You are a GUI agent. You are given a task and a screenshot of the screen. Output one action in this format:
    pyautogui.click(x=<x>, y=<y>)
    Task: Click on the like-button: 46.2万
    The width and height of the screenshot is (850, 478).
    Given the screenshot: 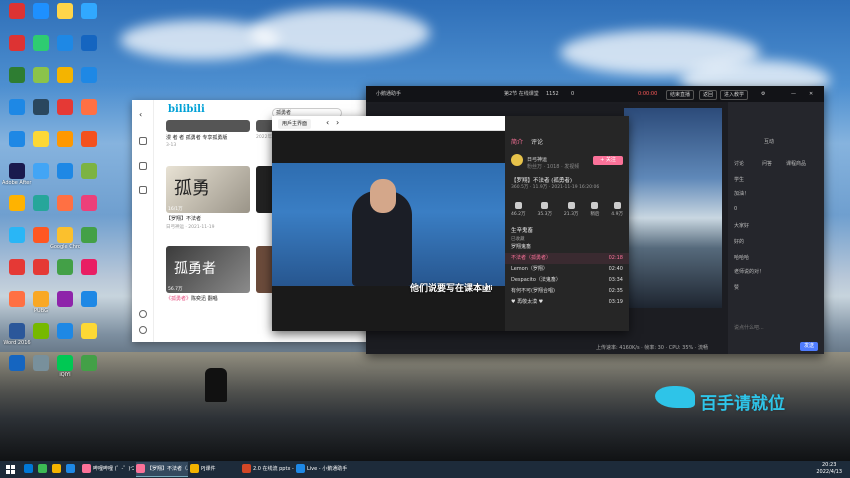 What is the action you would take?
    pyautogui.click(x=518, y=209)
    